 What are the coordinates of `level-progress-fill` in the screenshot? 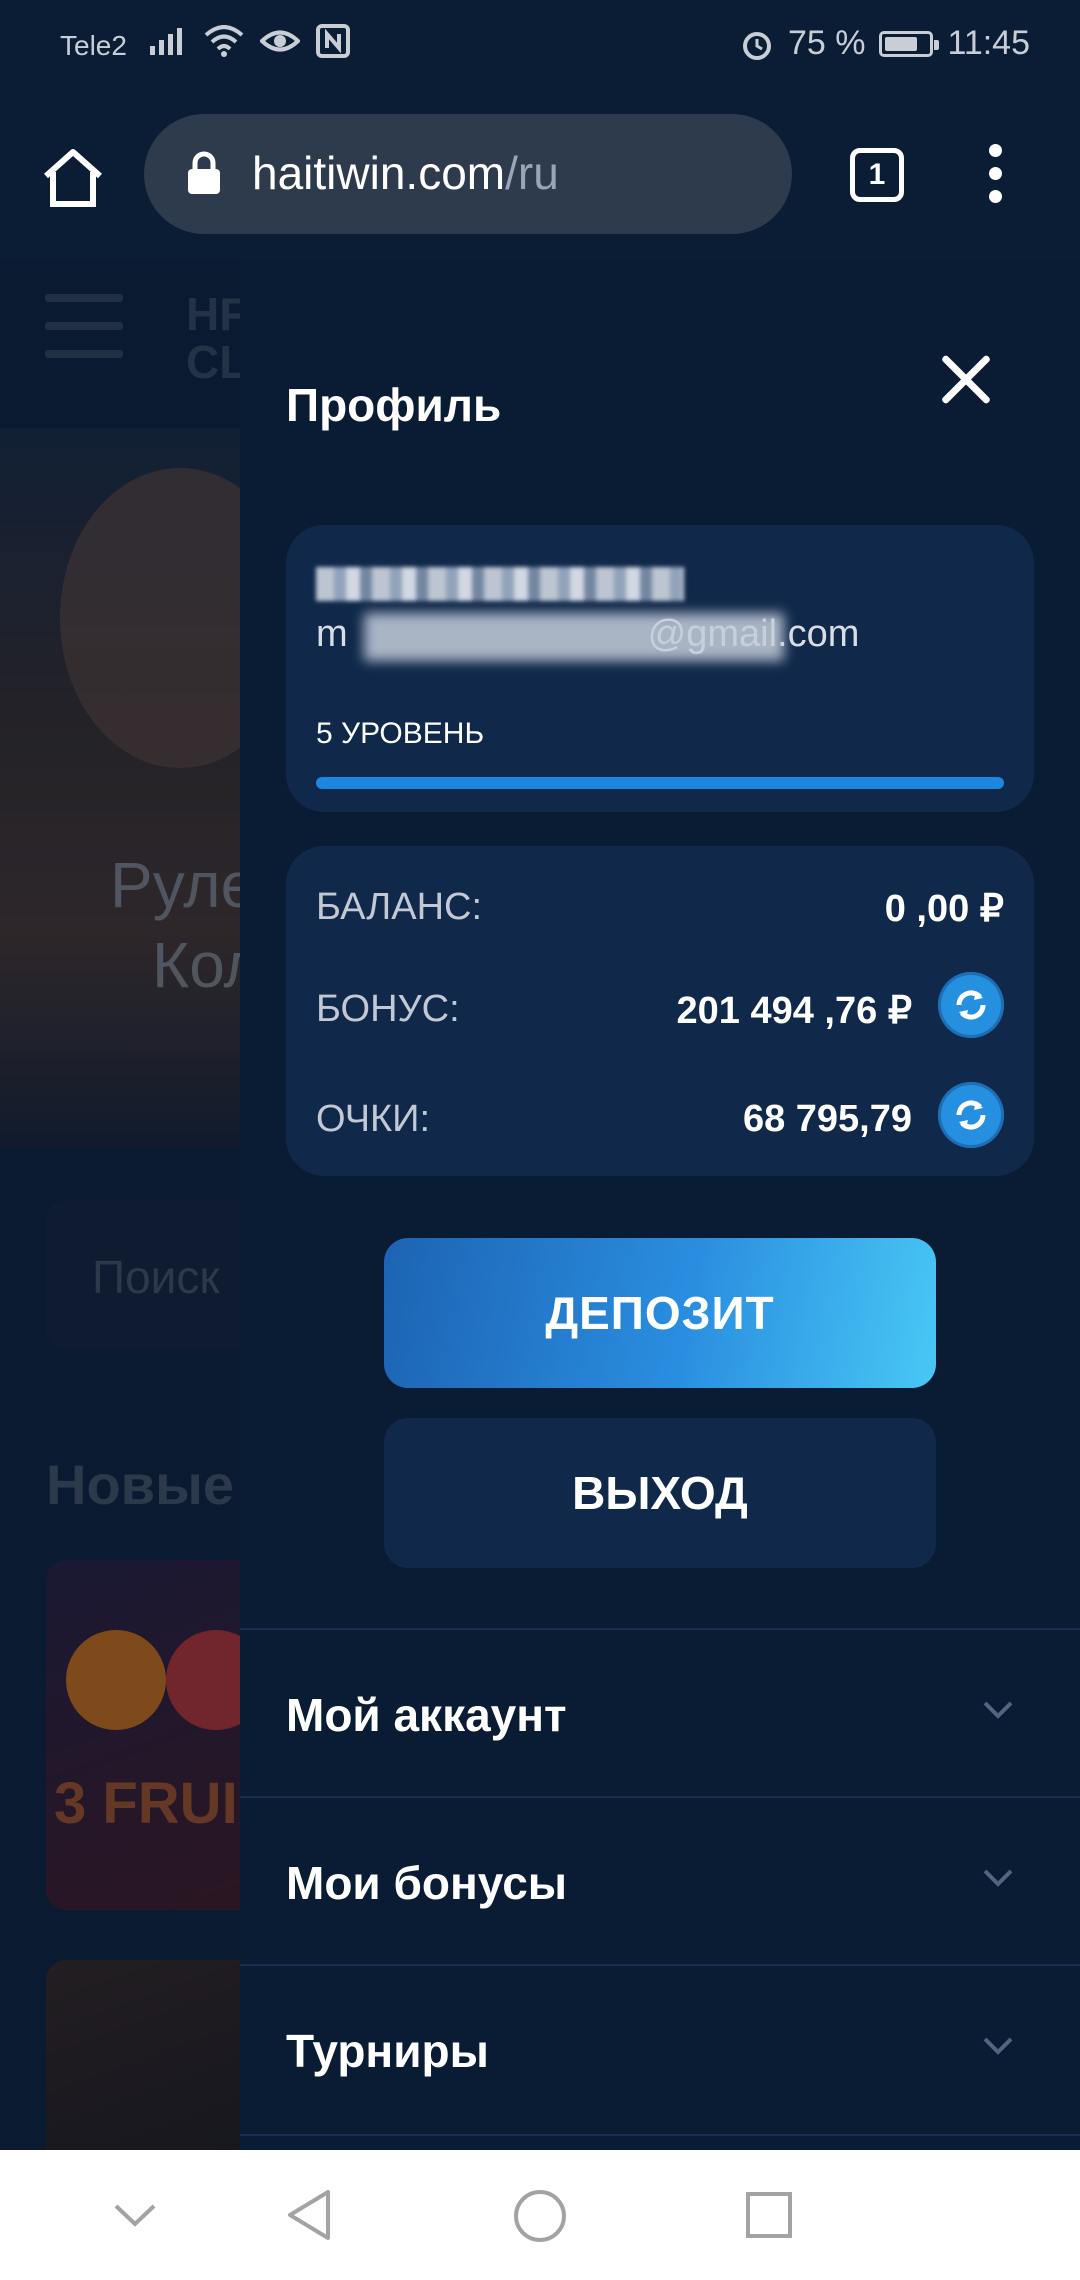 It's located at (660, 783).